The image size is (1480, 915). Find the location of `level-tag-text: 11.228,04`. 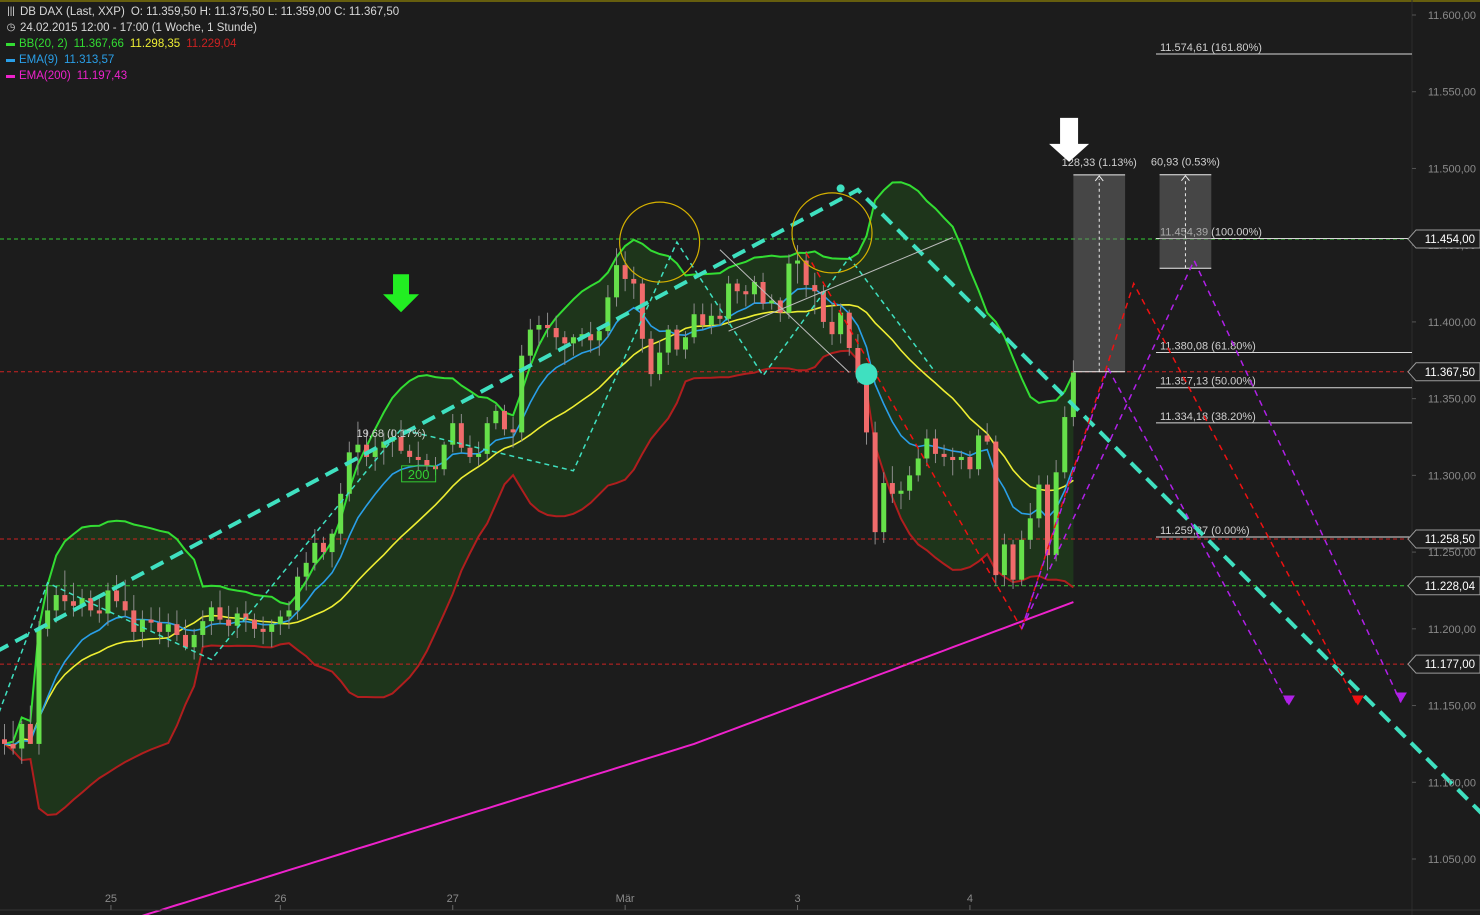

level-tag-text: 11.228,04 is located at coordinates (1450, 587).